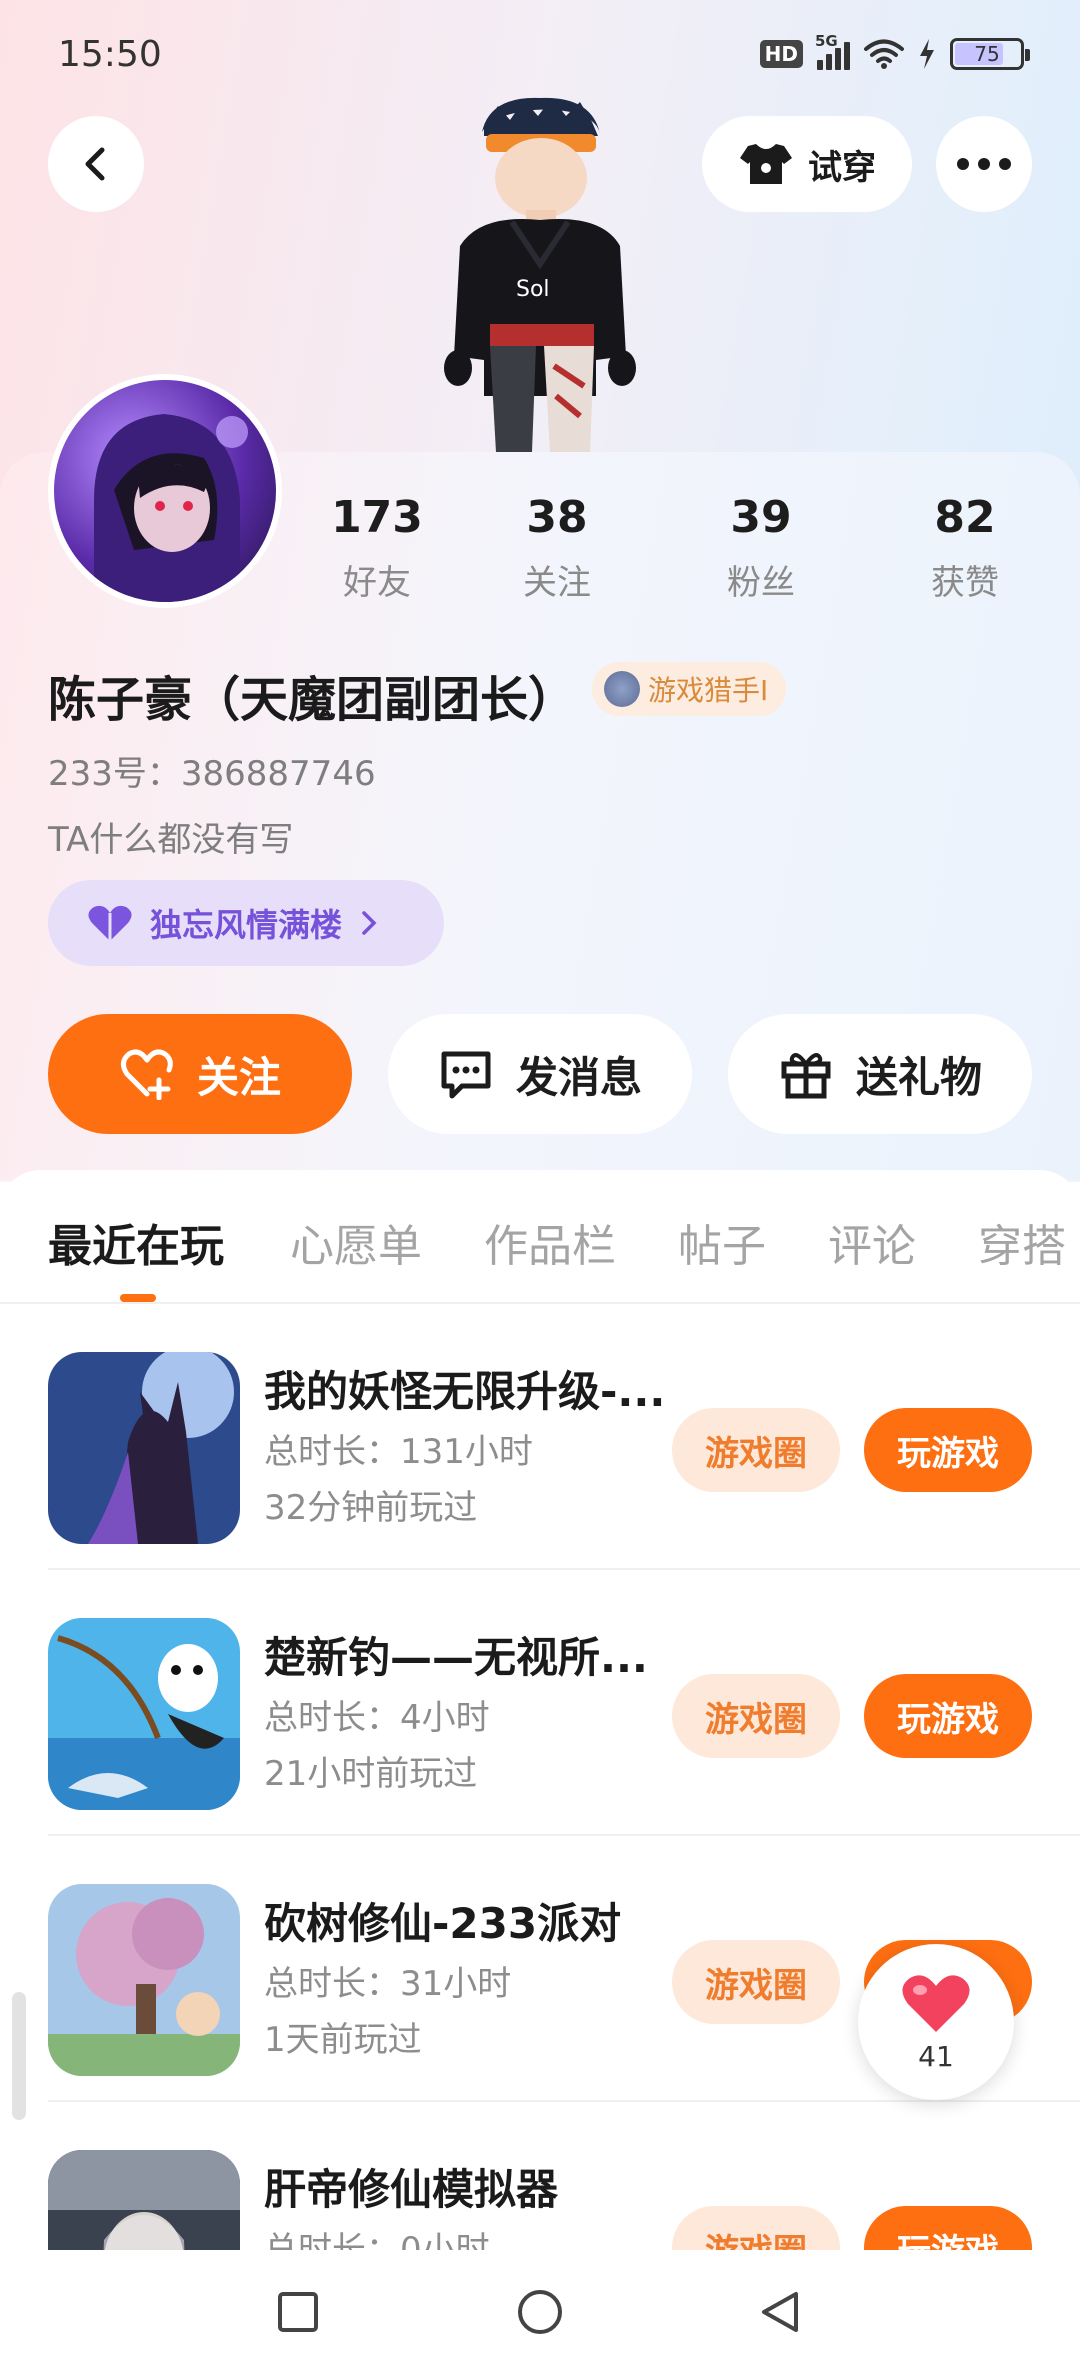 This screenshot has width=1080, height=2376. I want to click on follow-button: 关注, so click(200, 1074).